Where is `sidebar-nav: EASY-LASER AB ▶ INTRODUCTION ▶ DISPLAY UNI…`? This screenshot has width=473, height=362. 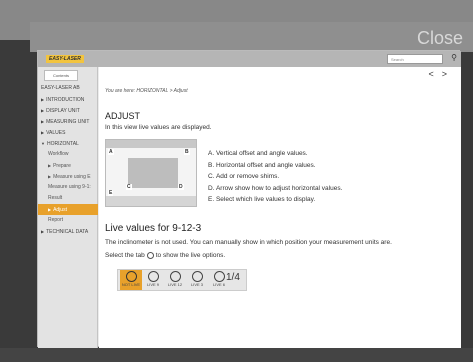 sidebar-nav: EASY-LASER AB ▶ INTRODUCTION ▶ DISPLAY UNI… is located at coordinates (68, 160).